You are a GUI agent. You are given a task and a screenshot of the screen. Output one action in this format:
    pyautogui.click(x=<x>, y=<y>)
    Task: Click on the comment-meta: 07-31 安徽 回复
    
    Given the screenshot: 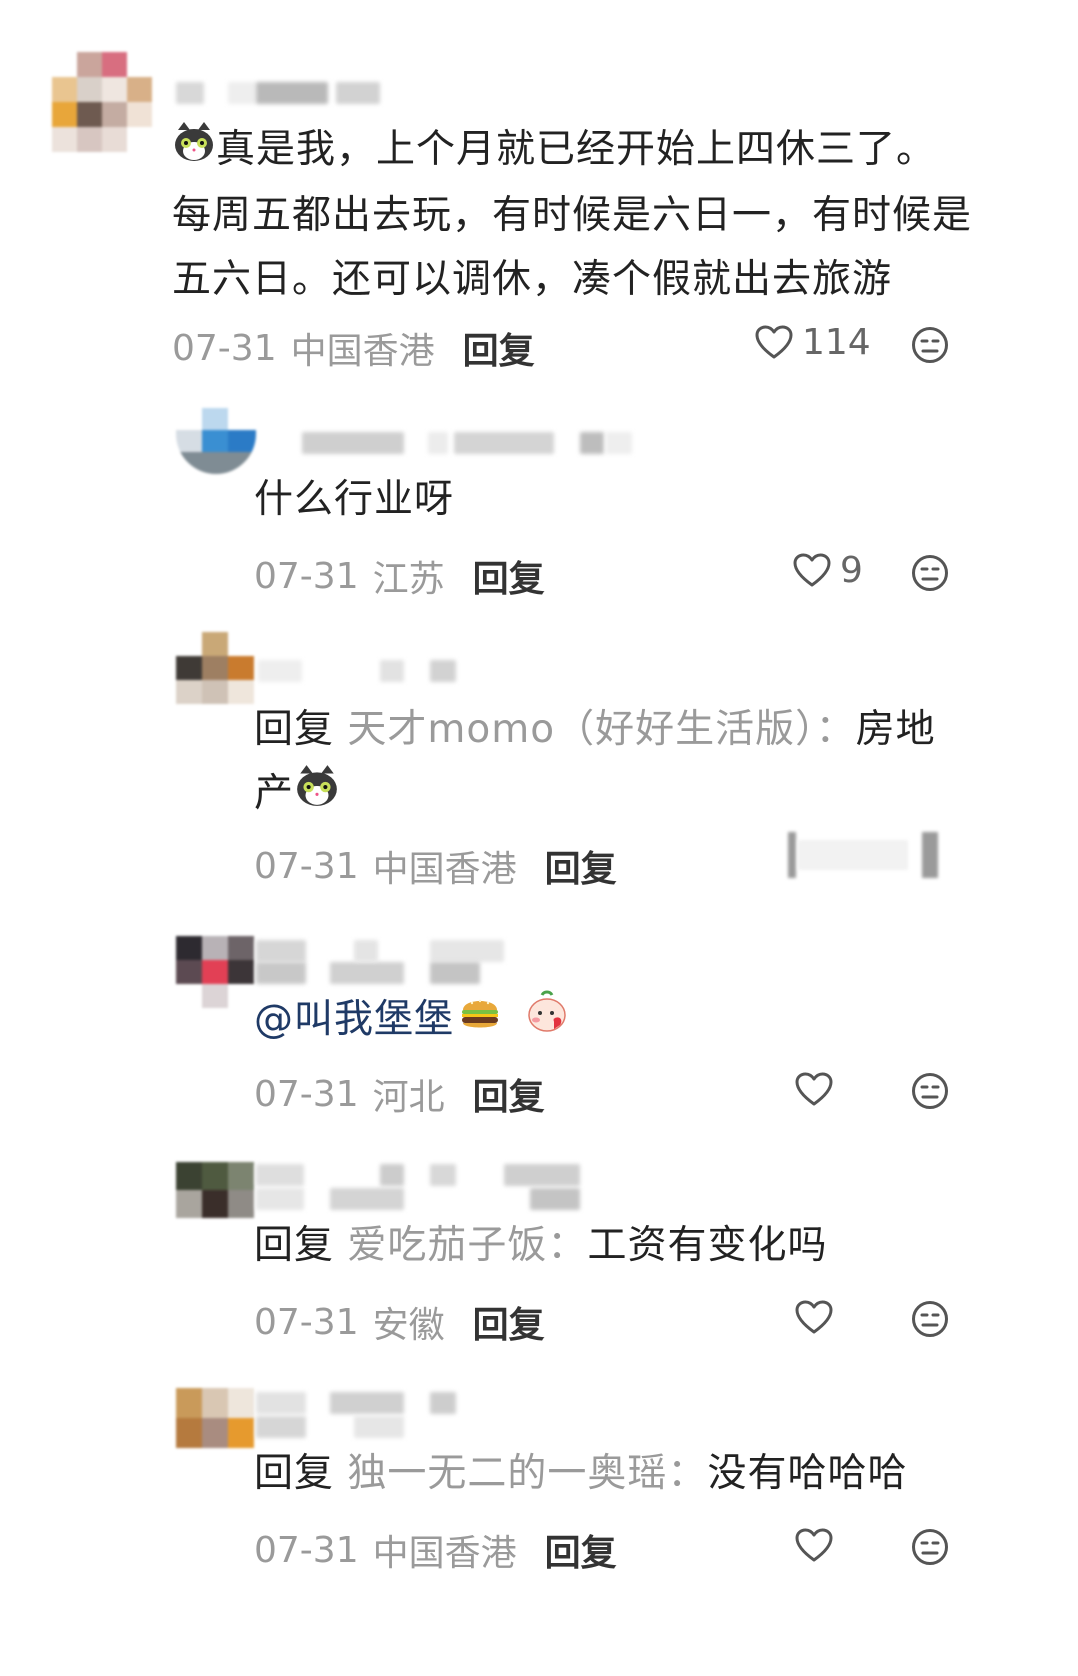 What is the action you would take?
    pyautogui.click(x=399, y=1322)
    